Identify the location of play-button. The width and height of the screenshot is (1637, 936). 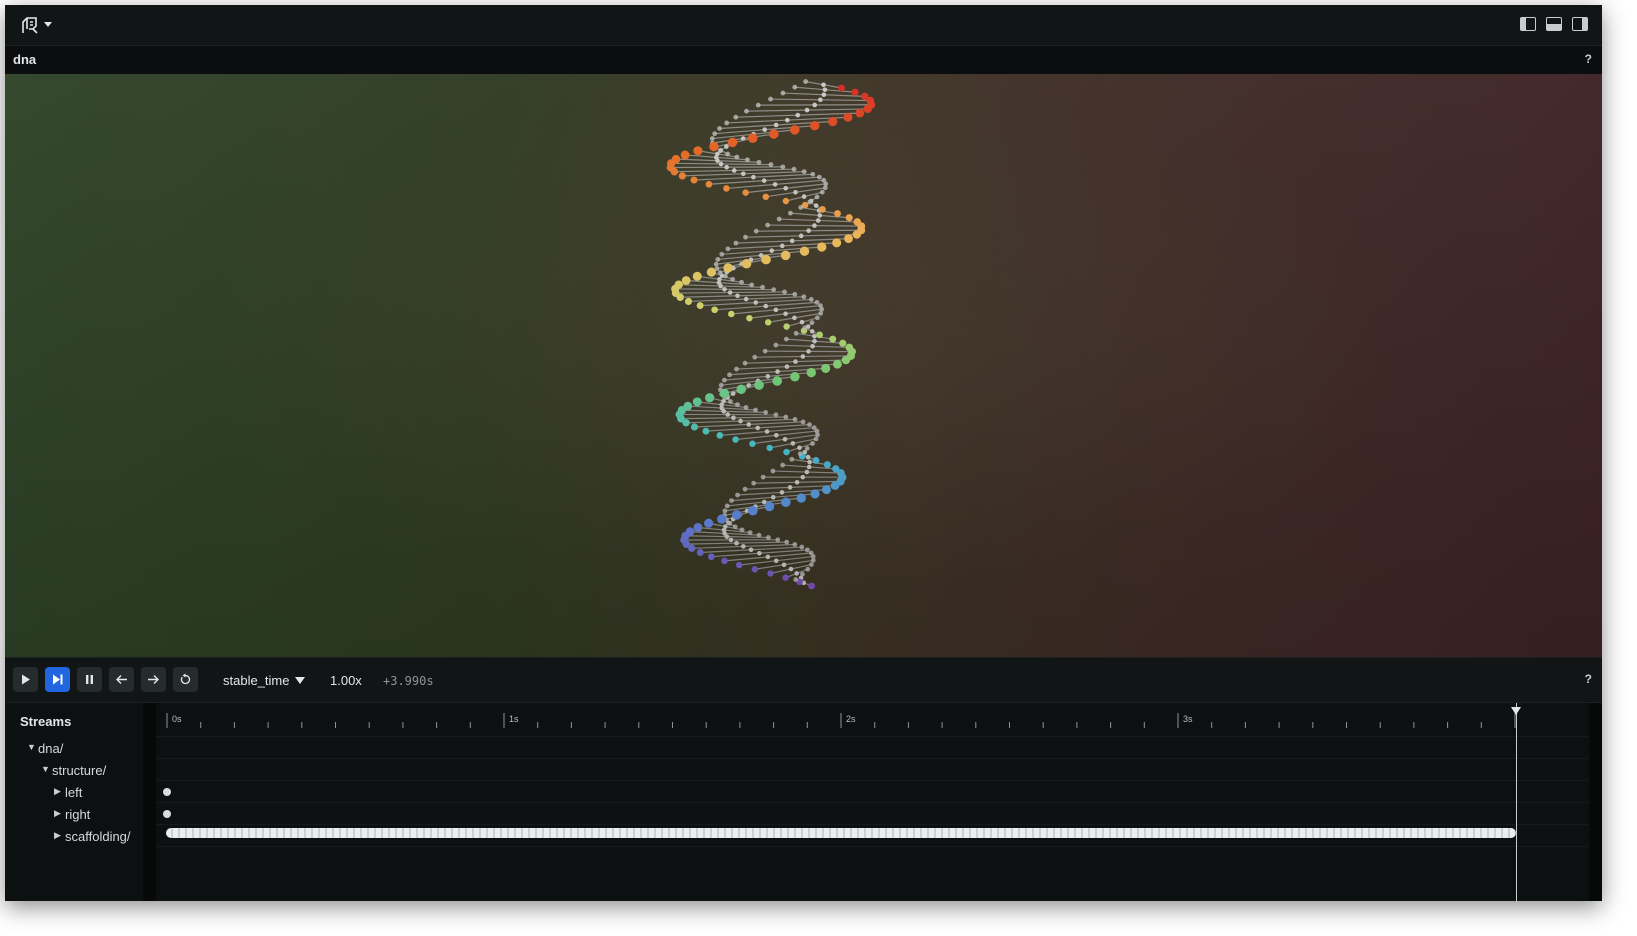
(25, 679).